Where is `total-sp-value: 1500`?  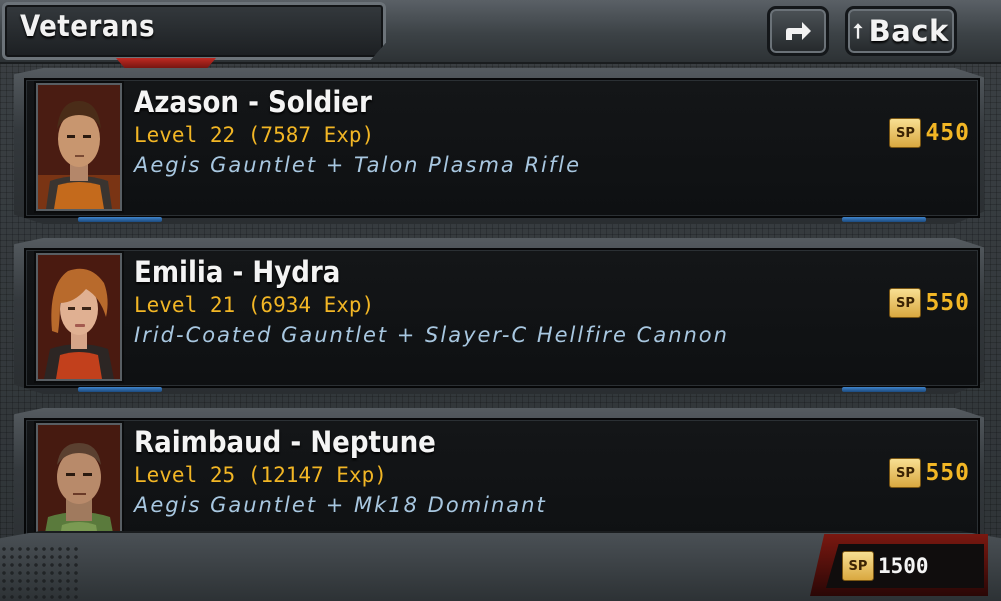 total-sp-value: 1500 is located at coordinates (903, 566).